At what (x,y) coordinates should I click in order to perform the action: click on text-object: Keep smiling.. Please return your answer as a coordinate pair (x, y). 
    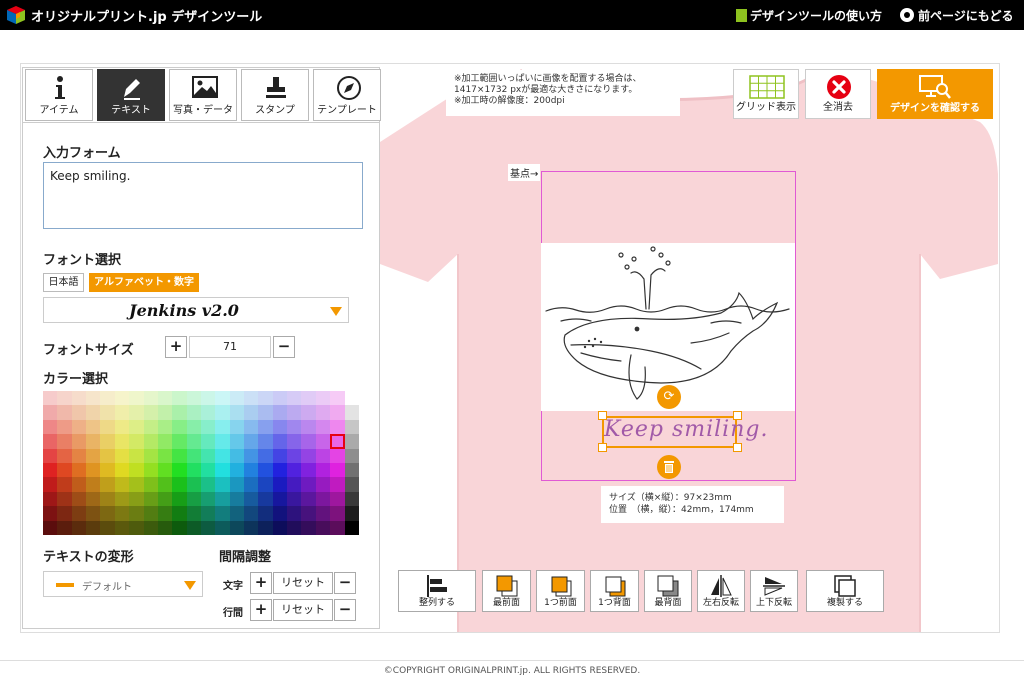
    Looking at the image, I should click on (684, 432).